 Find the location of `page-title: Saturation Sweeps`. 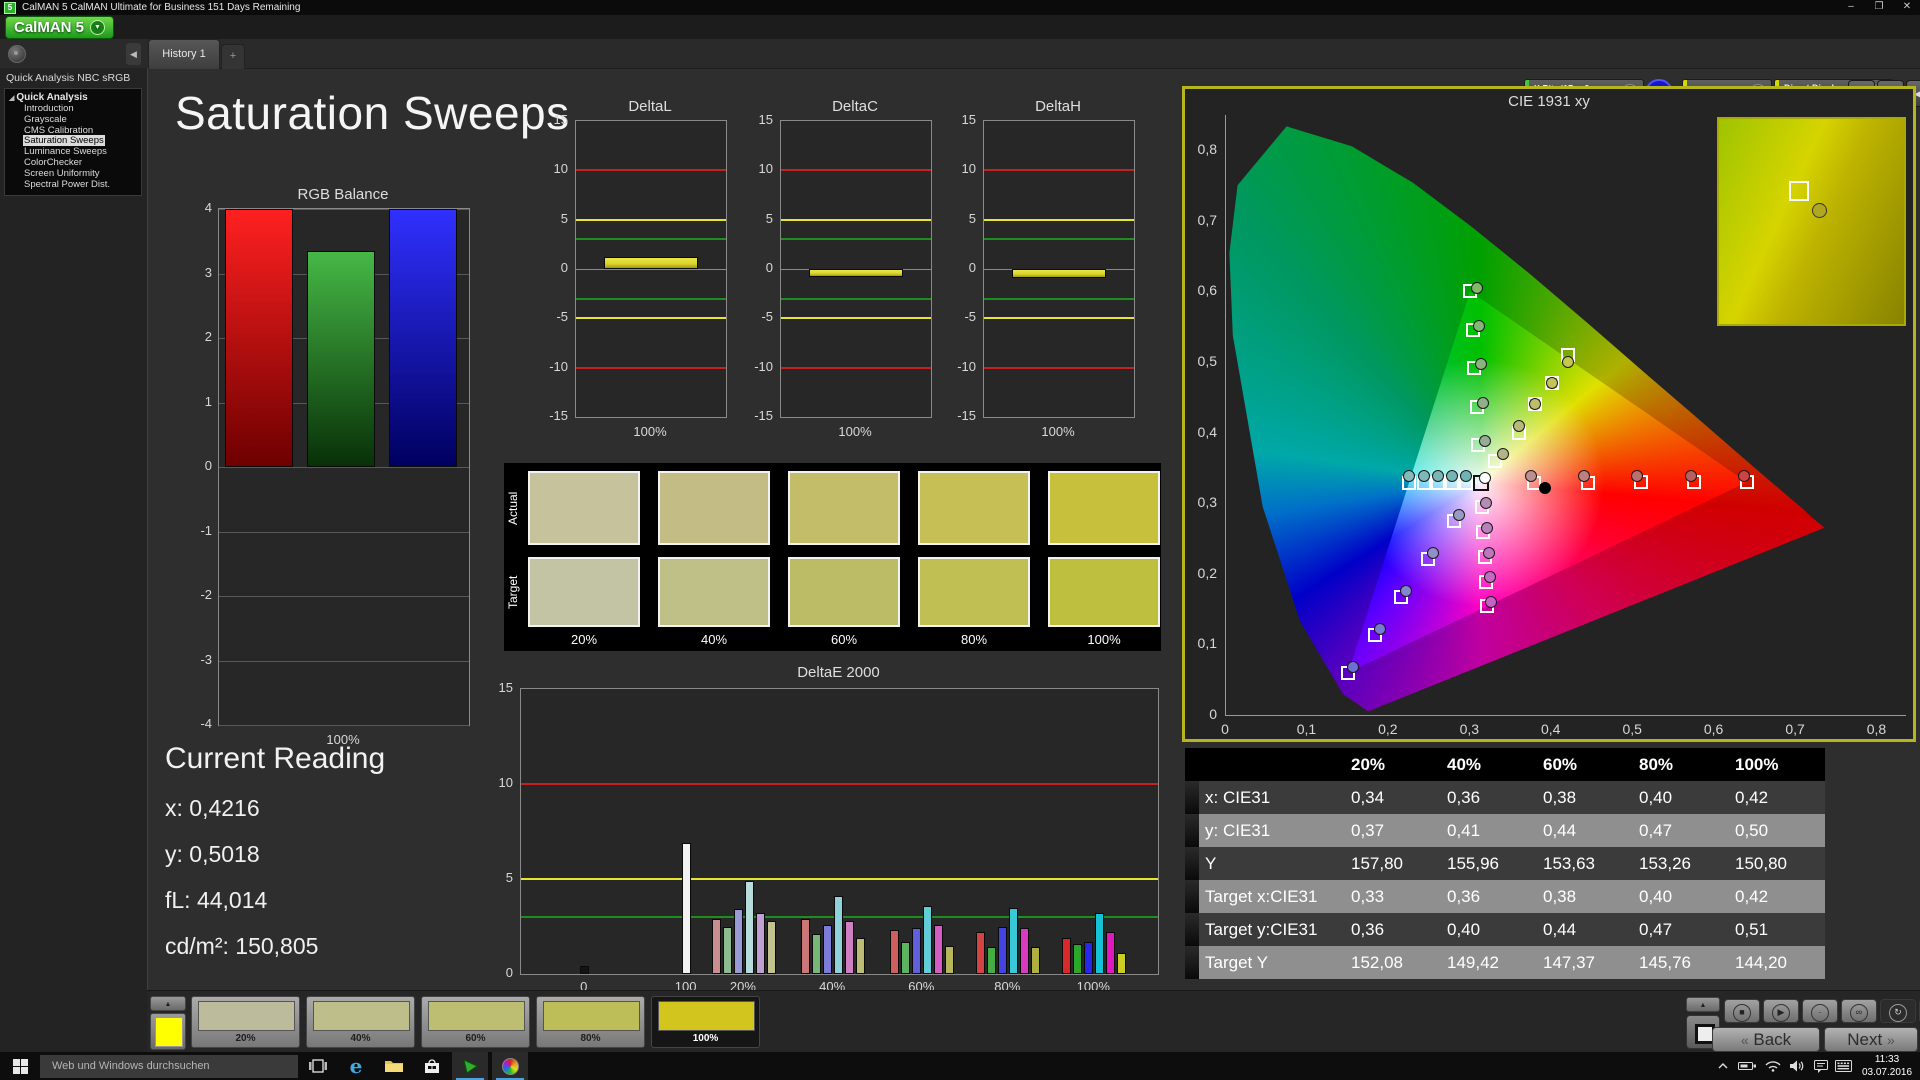

page-title: Saturation Sweeps is located at coordinates (372, 113).